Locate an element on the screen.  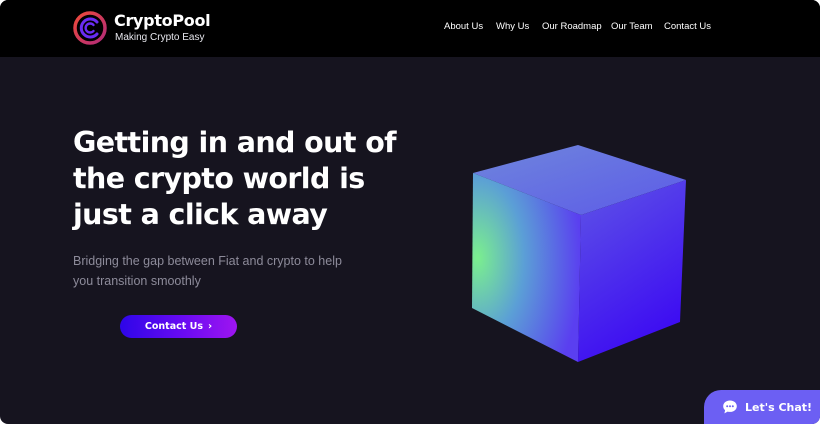
chevron-right-icon: › is located at coordinates (210, 326).